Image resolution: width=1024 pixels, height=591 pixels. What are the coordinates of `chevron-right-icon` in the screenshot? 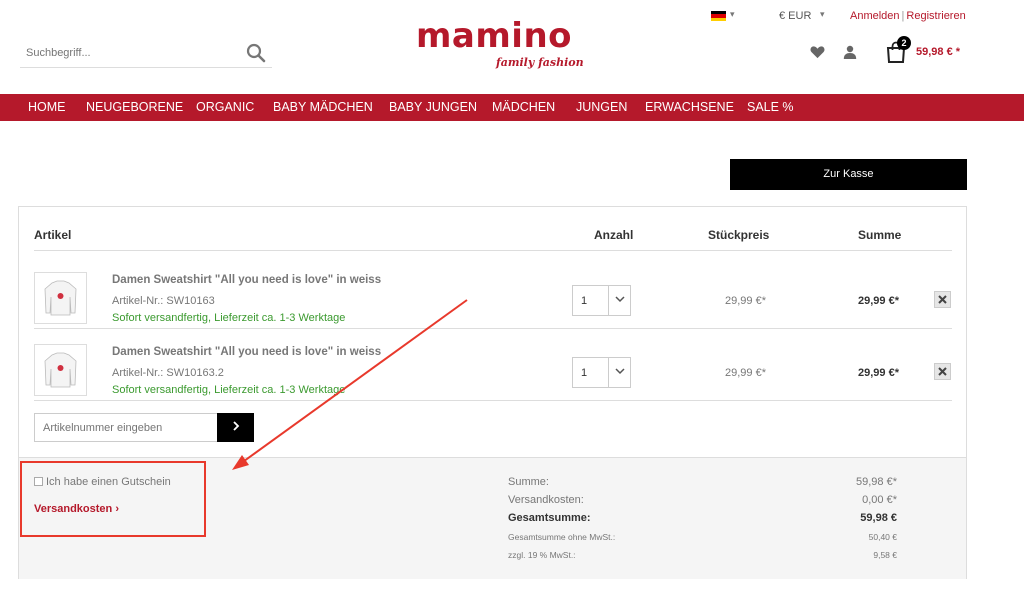 It's located at (235, 426).